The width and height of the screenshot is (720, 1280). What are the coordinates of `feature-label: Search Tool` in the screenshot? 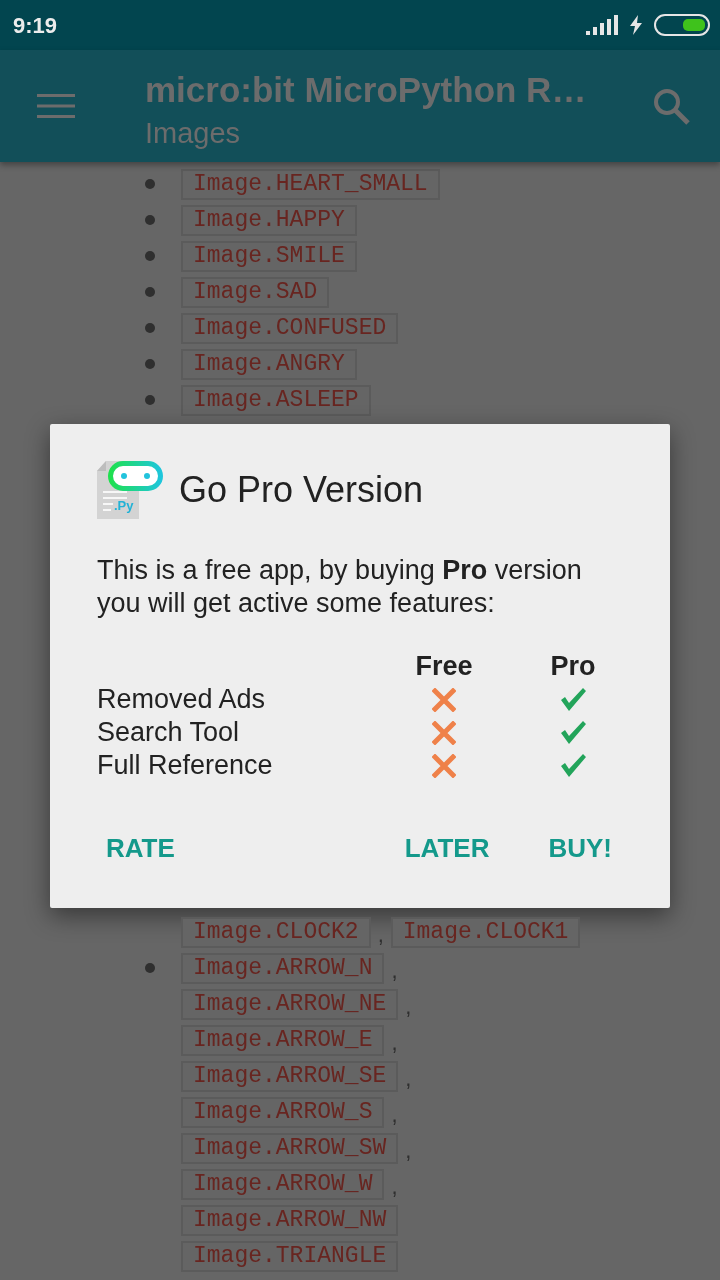 It's located at (168, 732).